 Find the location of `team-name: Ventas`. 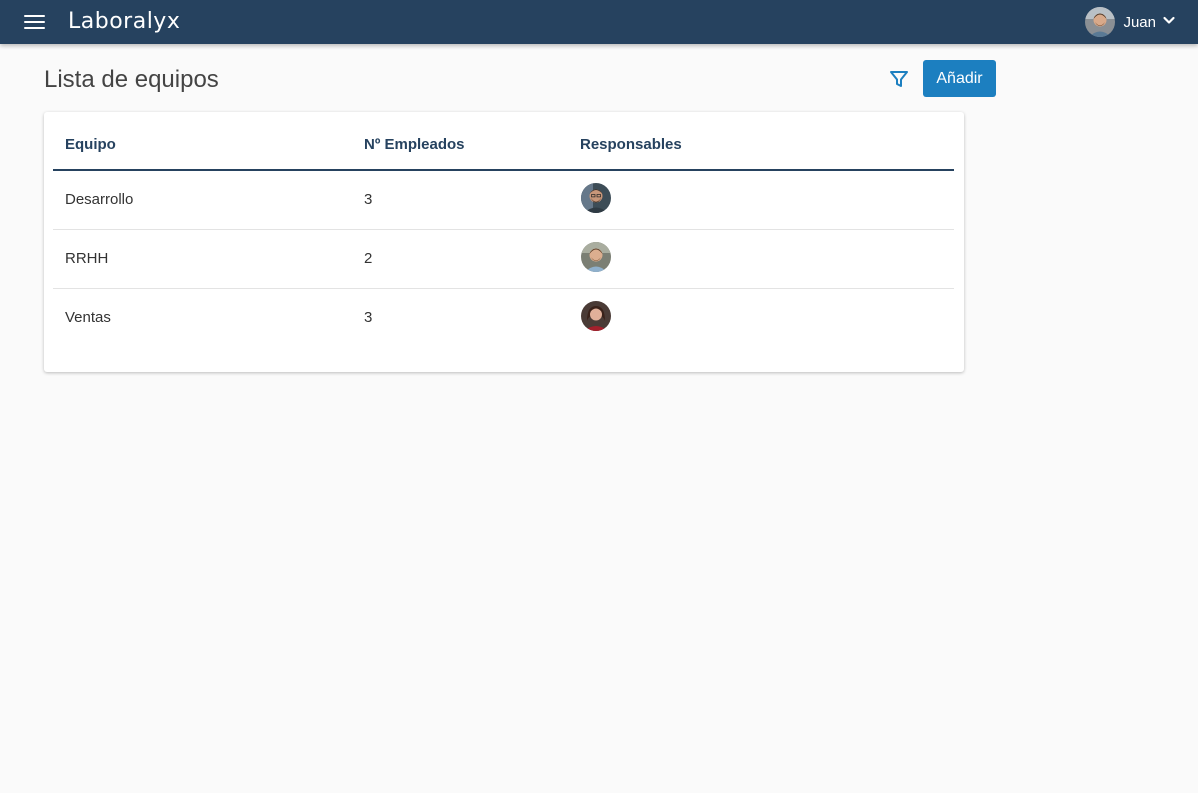

team-name: Ventas is located at coordinates (88, 318).